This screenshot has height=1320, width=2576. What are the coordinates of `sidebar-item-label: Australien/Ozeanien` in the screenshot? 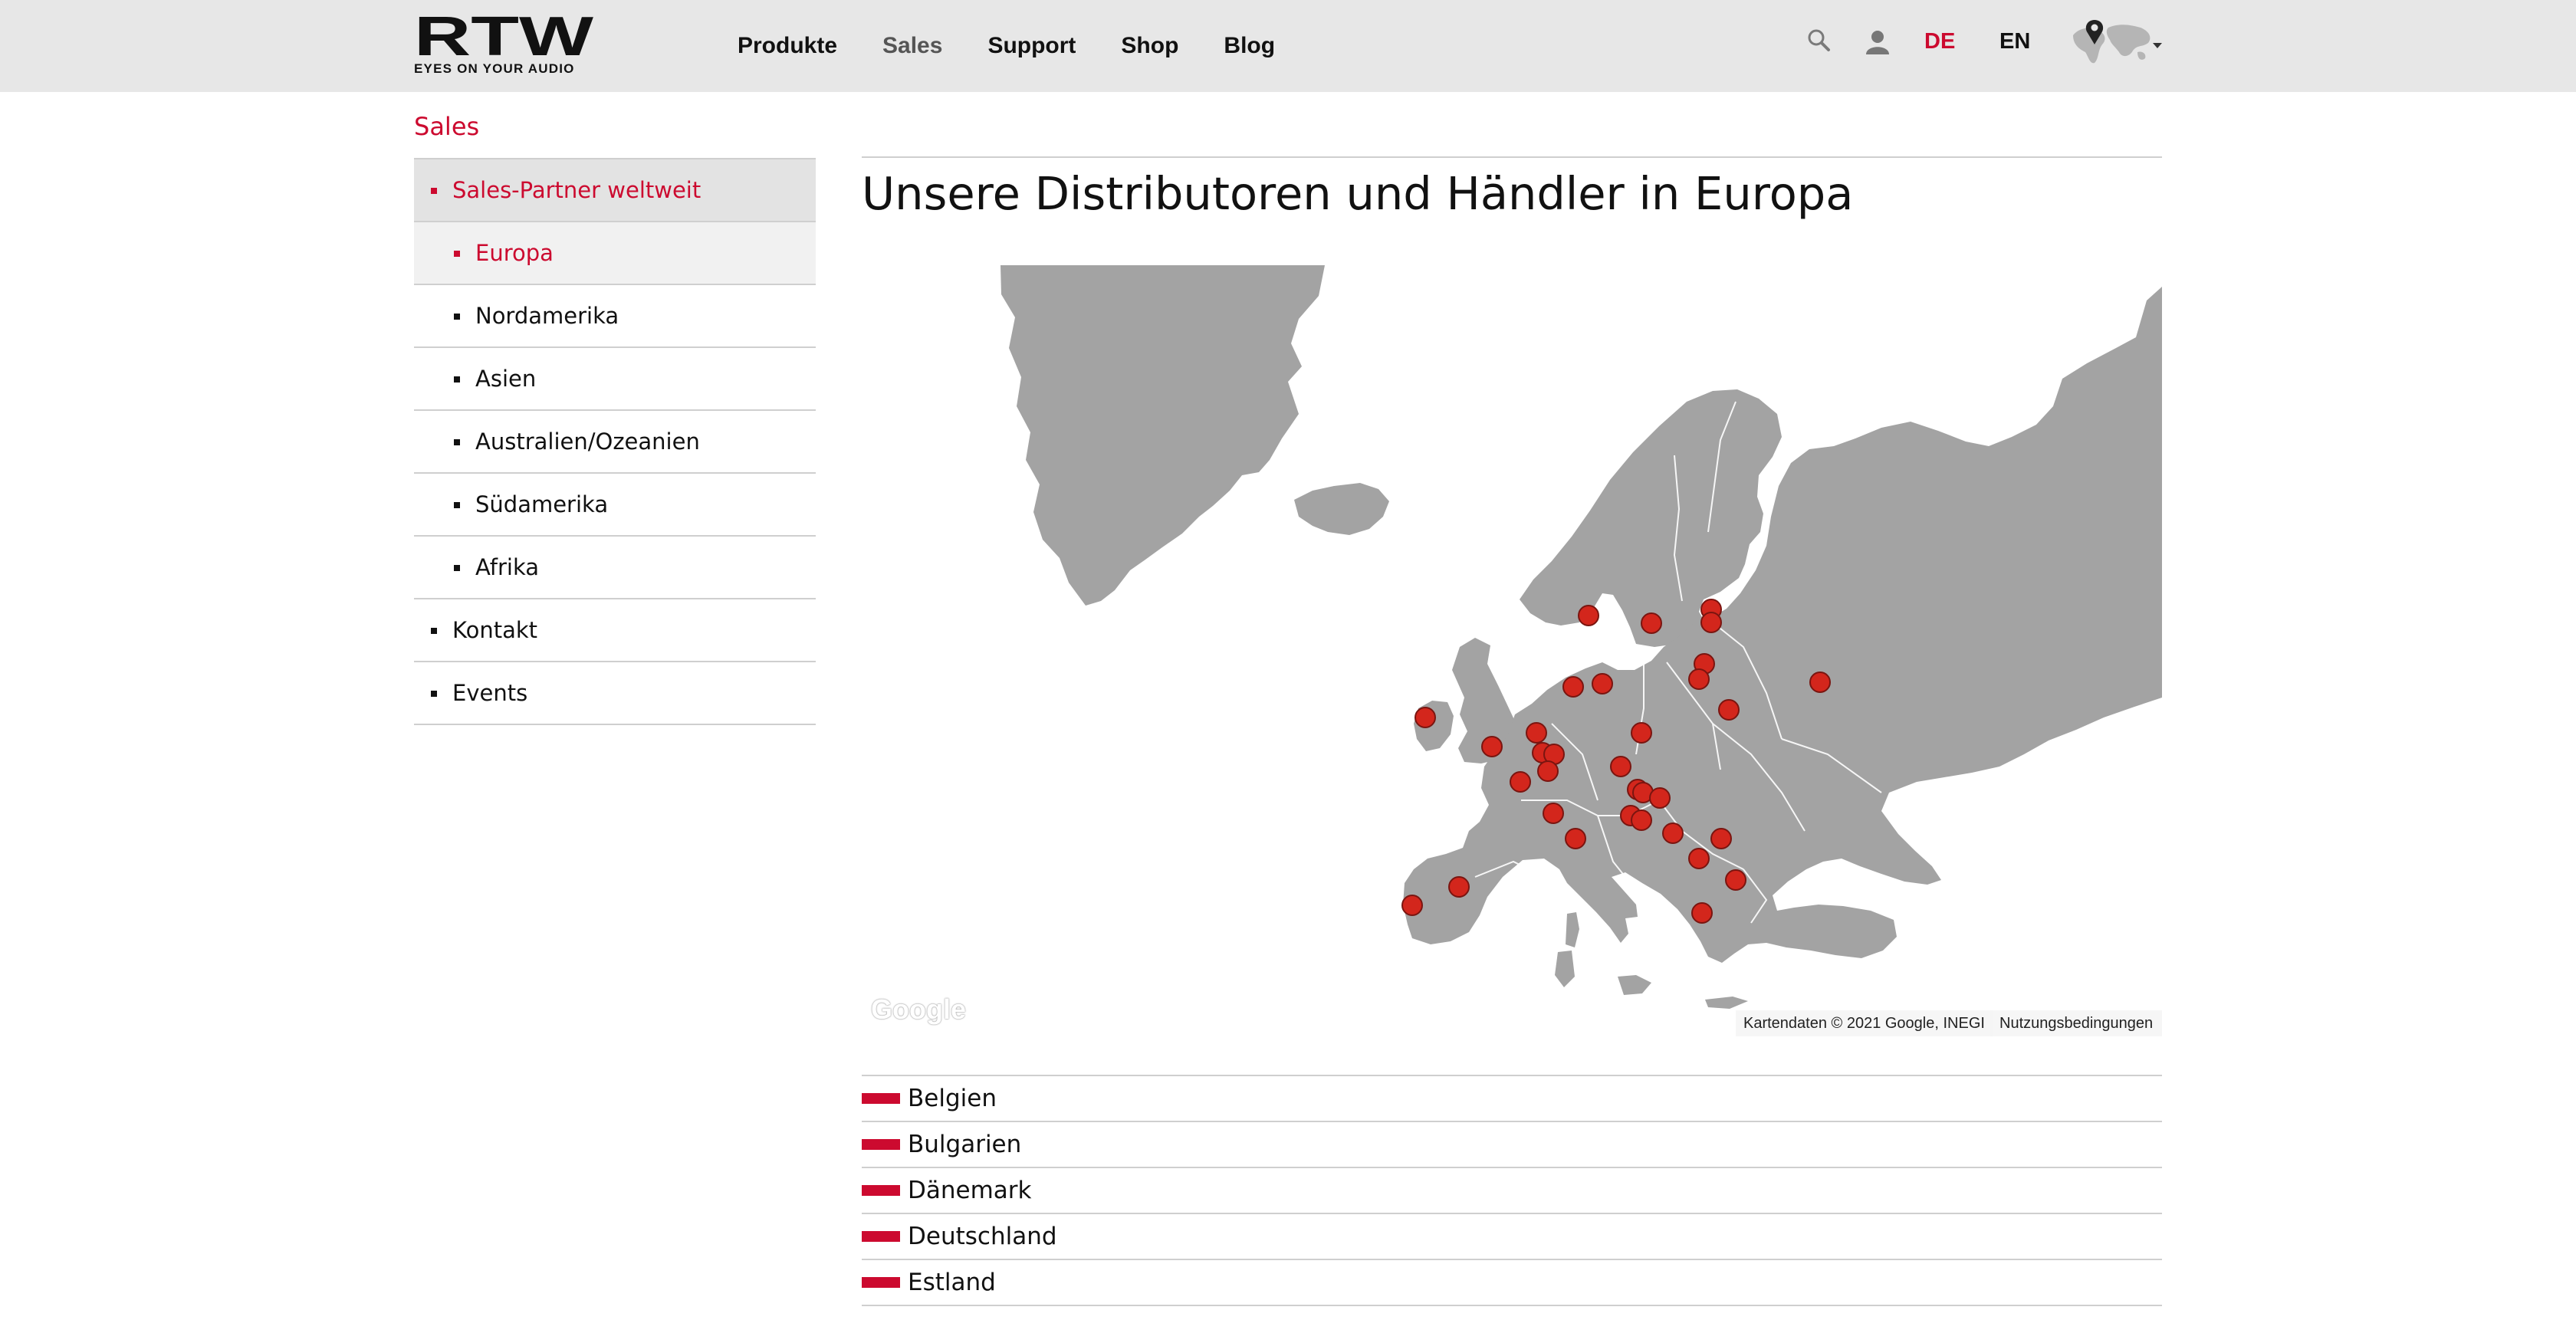 It's located at (588, 442).